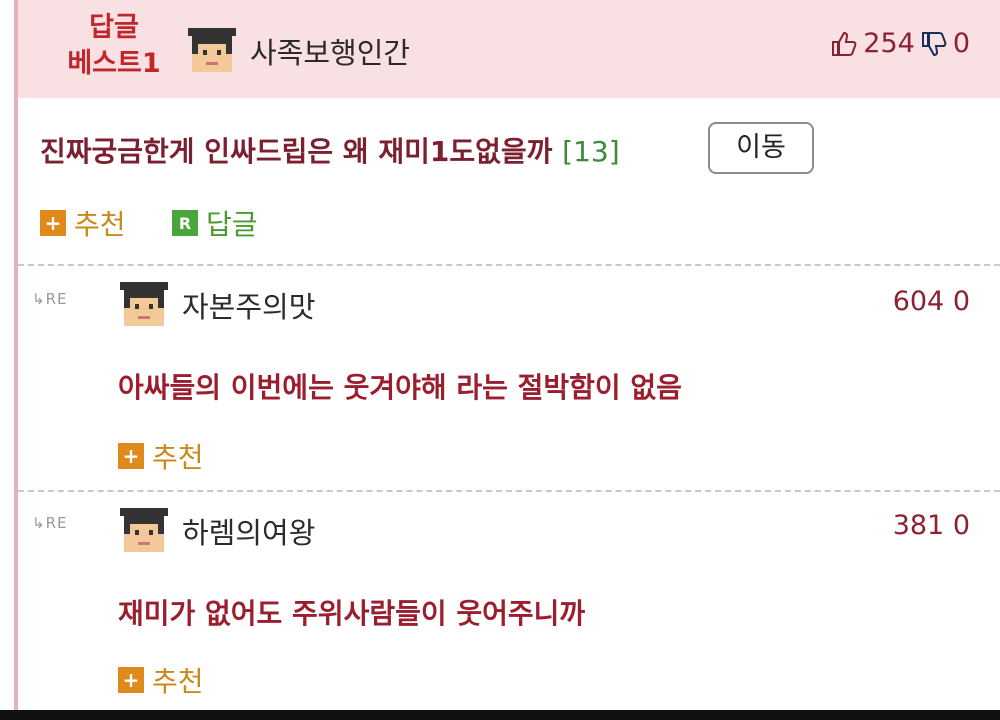  What do you see at coordinates (961, 43) in the screenshot?
I see `dislike-count: 0` at bounding box center [961, 43].